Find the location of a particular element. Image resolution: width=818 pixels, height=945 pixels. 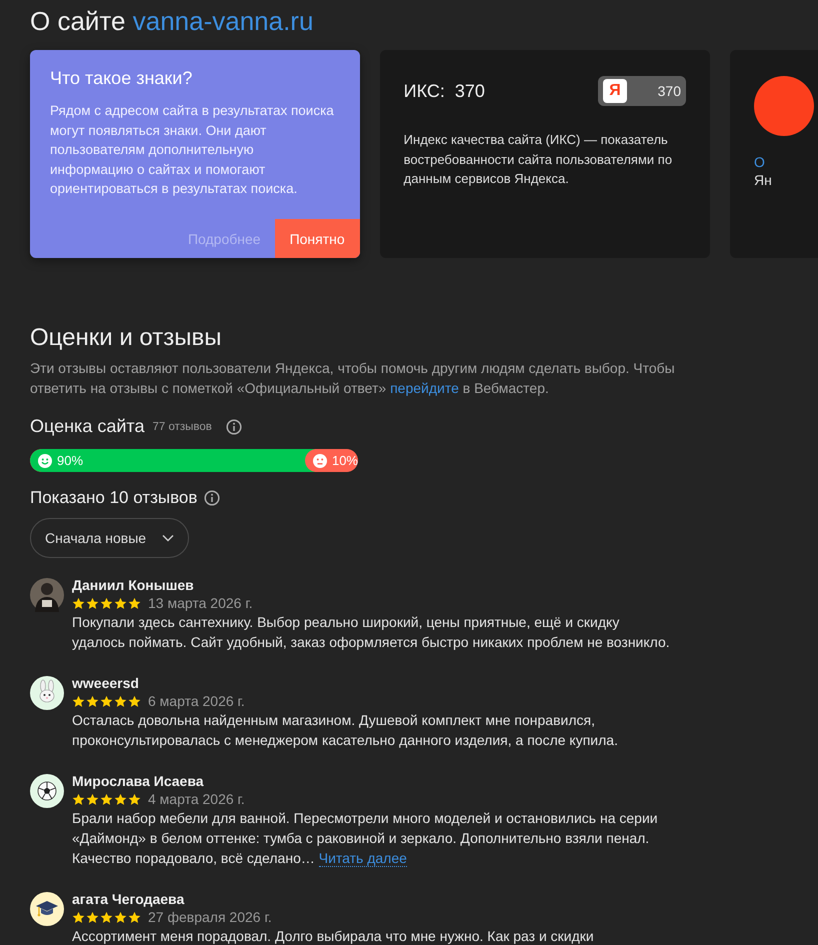

negative-share: 10% is located at coordinates (331, 460).